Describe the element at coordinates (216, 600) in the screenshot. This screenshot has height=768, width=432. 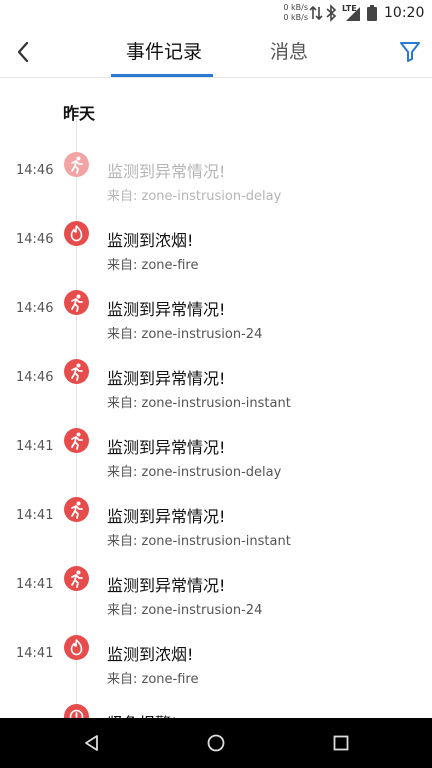
I see `event-item: 14:41 监测到异常情况! 来自: zone-instrusion-24` at that location.